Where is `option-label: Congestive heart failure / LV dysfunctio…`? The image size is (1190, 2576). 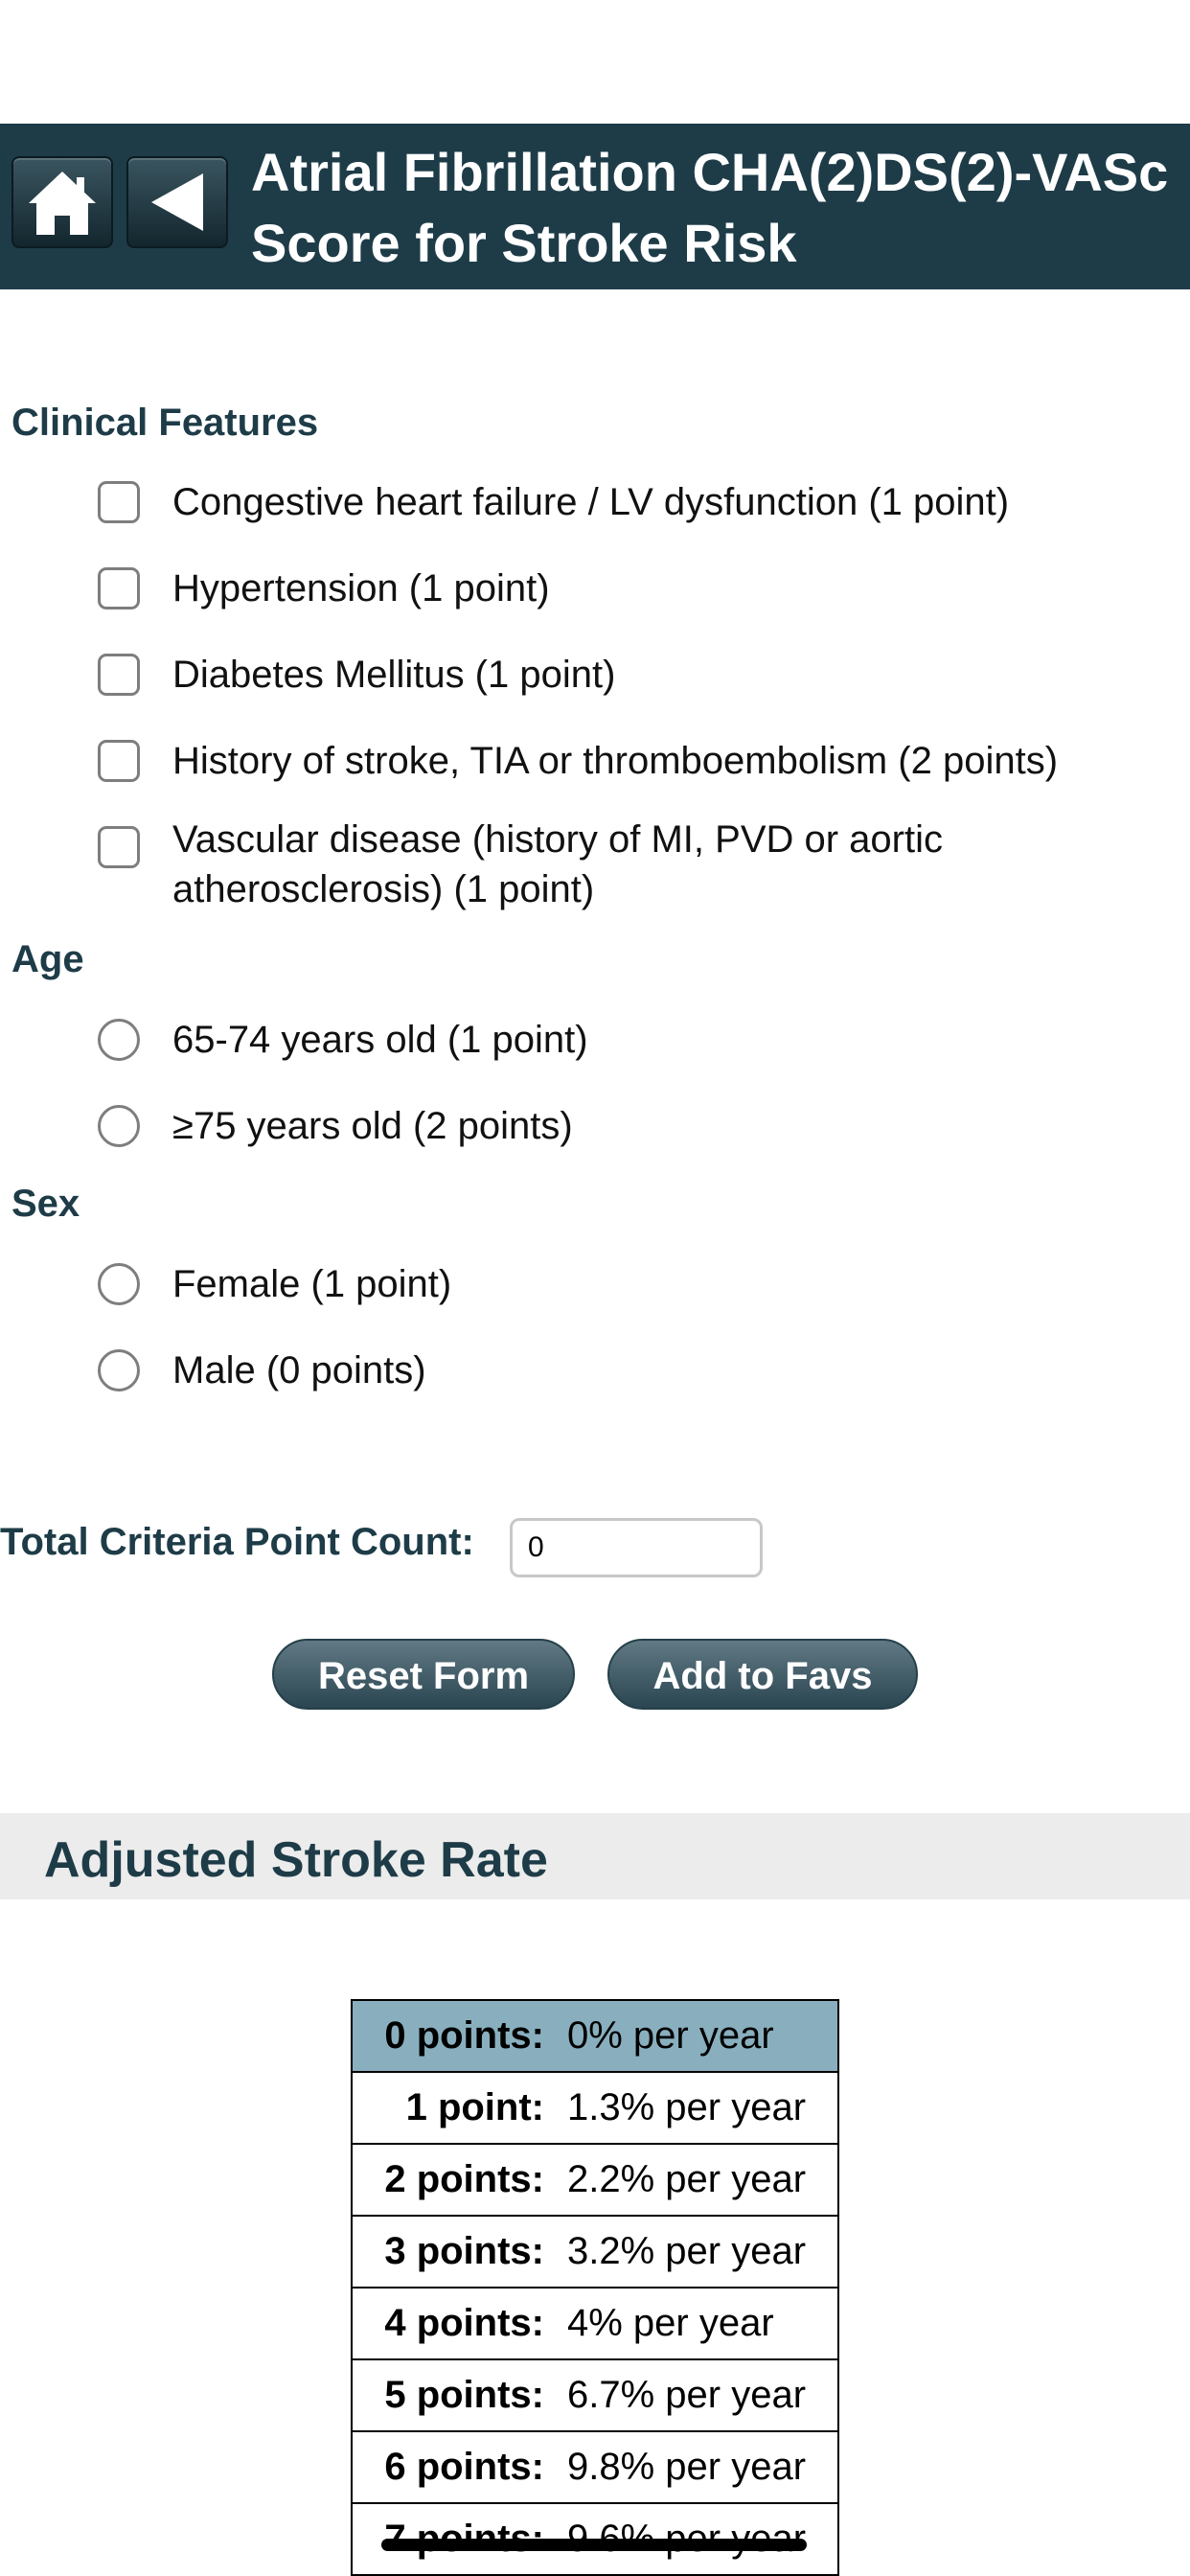
option-label: Congestive heart failure / LV dysfunctio… is located at coordinates (591, 502).